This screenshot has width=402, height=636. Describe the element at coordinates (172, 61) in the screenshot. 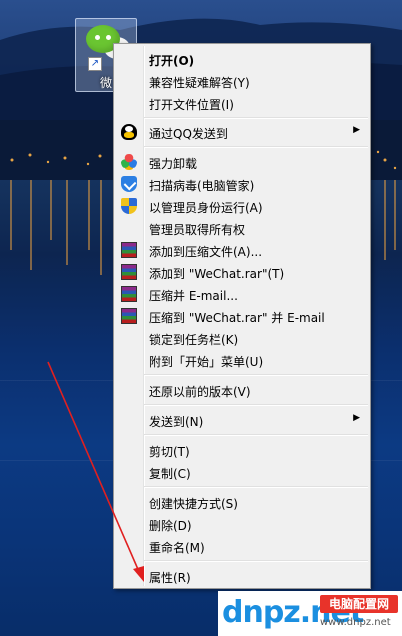

I see `menu-item-label: 打开(O)` at that location.